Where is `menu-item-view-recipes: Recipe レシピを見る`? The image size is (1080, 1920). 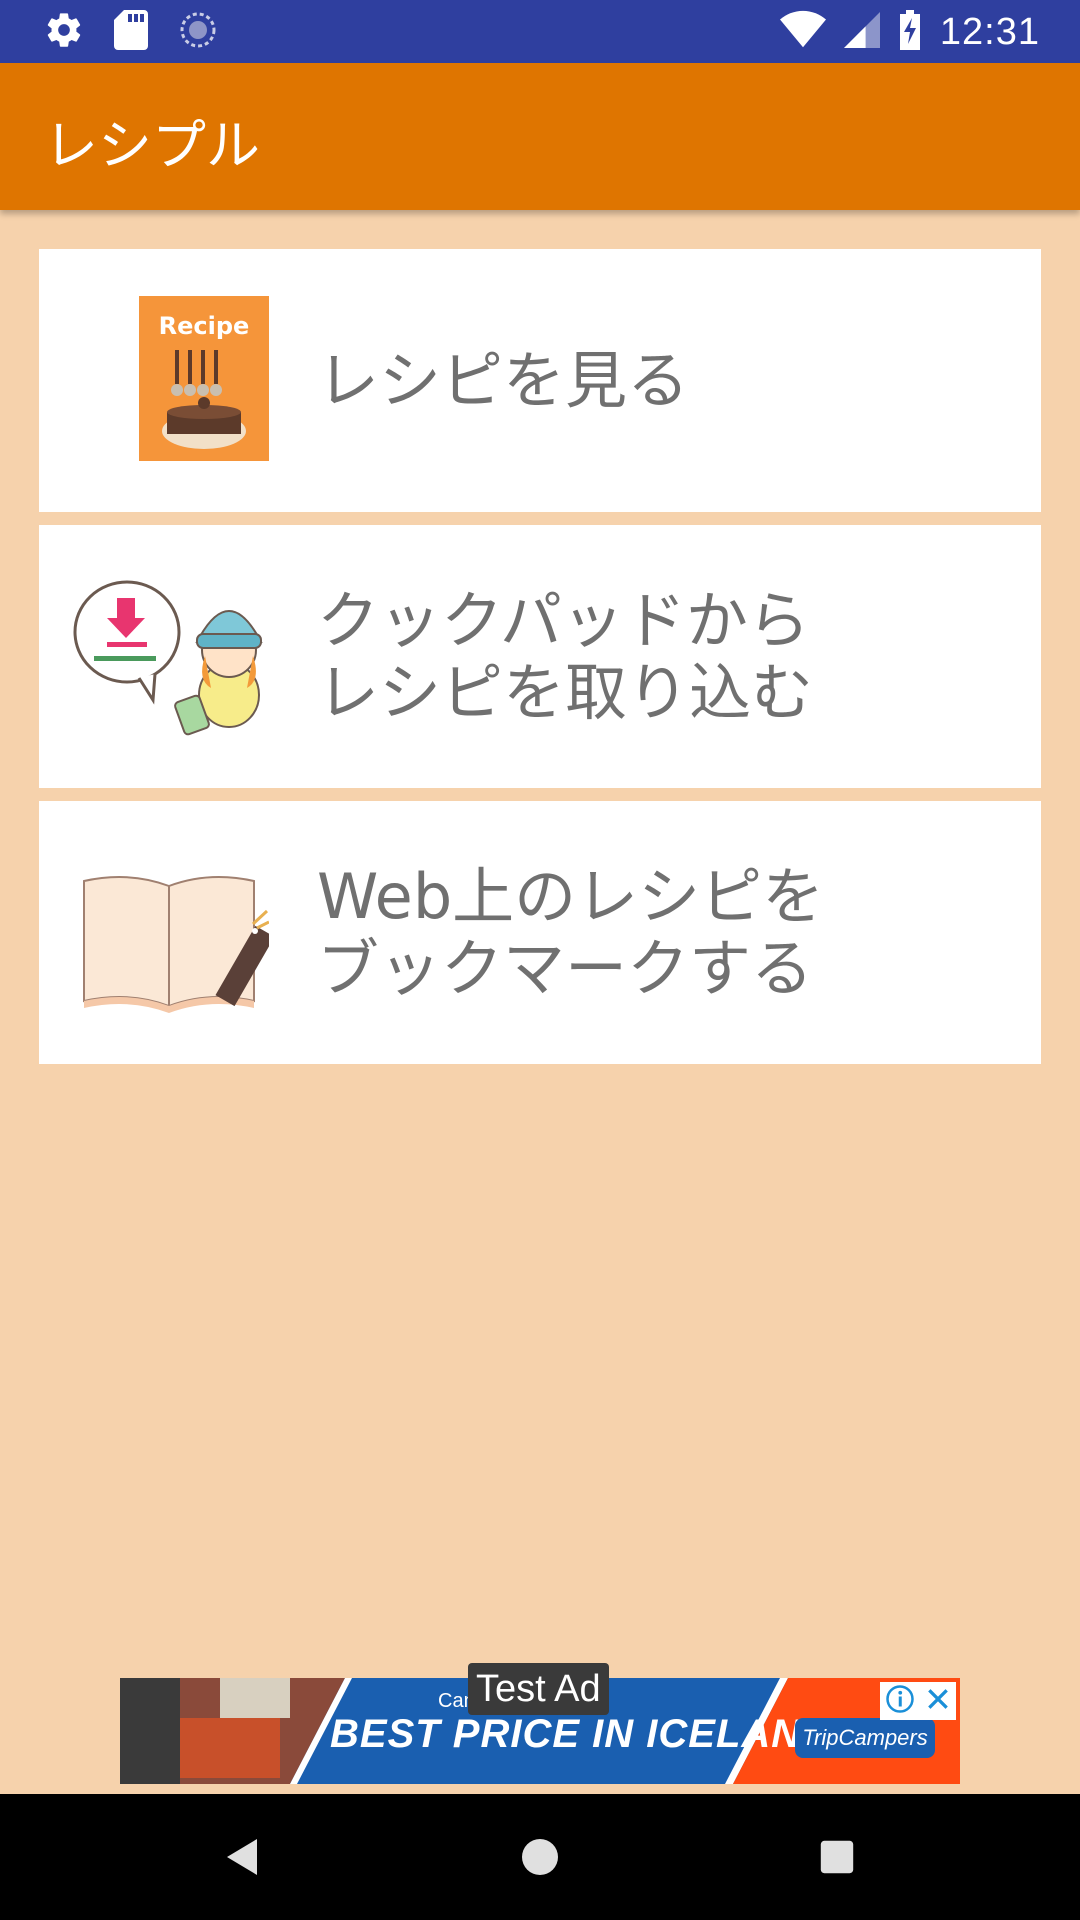
menu-item-view-recipes: Recipe レシピを見る is located at coordinates (540, 380).